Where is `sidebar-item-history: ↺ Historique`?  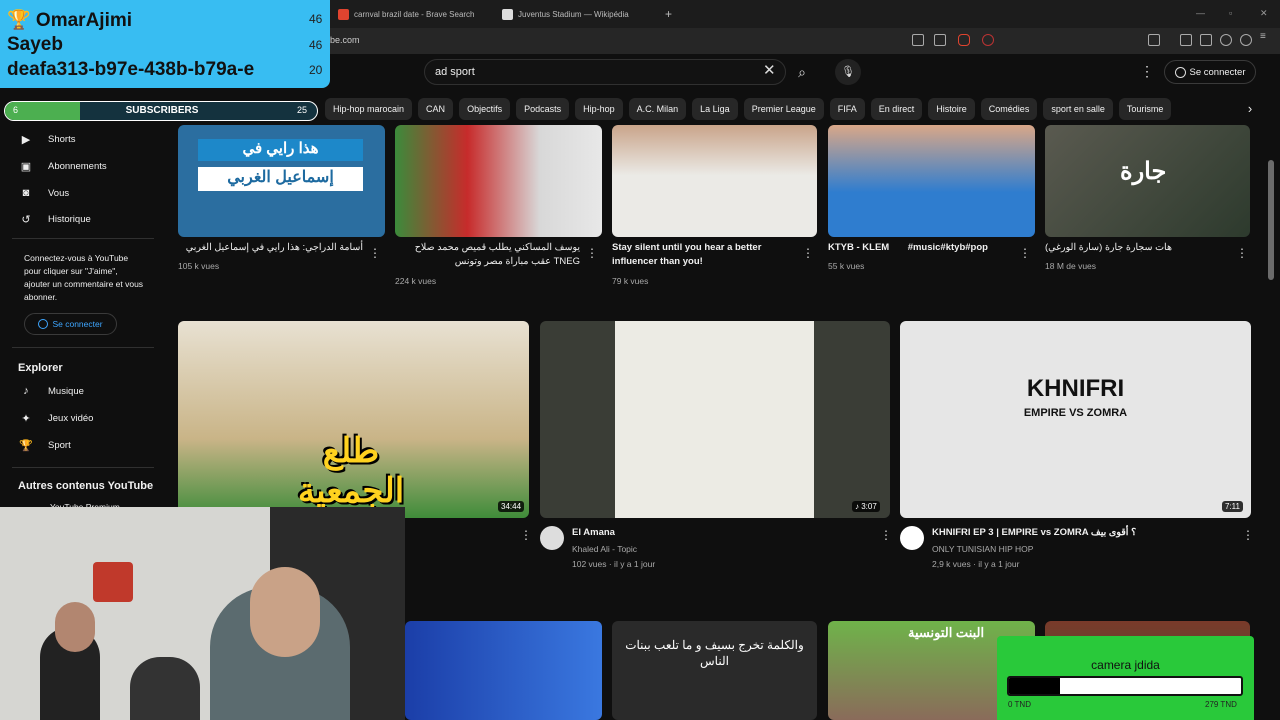
sidebar-item-history: ↺ Historique is located at coordinates (54, 219).